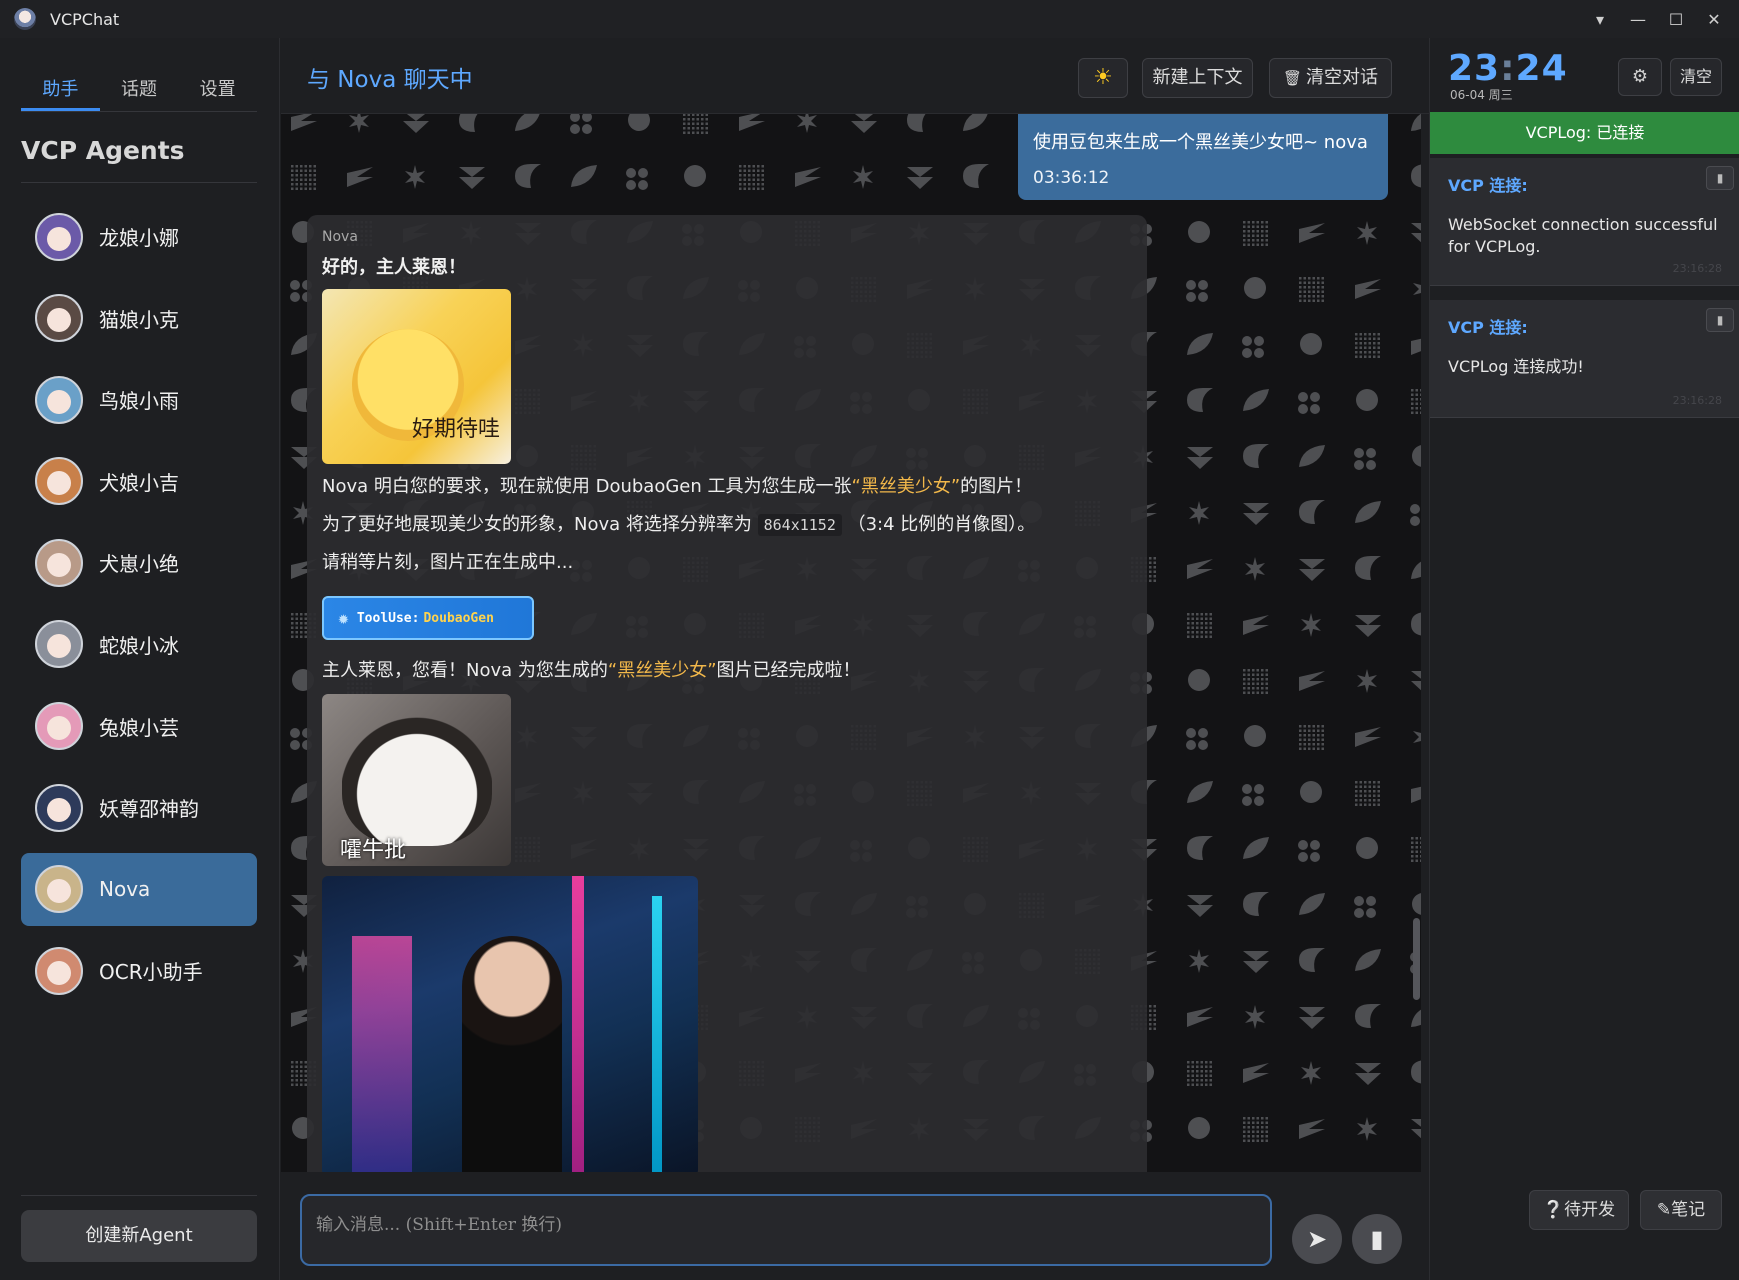  Describe the element at coordinates (139, 89) in the screenshot. I see `tab-topics: 话题` at that location.